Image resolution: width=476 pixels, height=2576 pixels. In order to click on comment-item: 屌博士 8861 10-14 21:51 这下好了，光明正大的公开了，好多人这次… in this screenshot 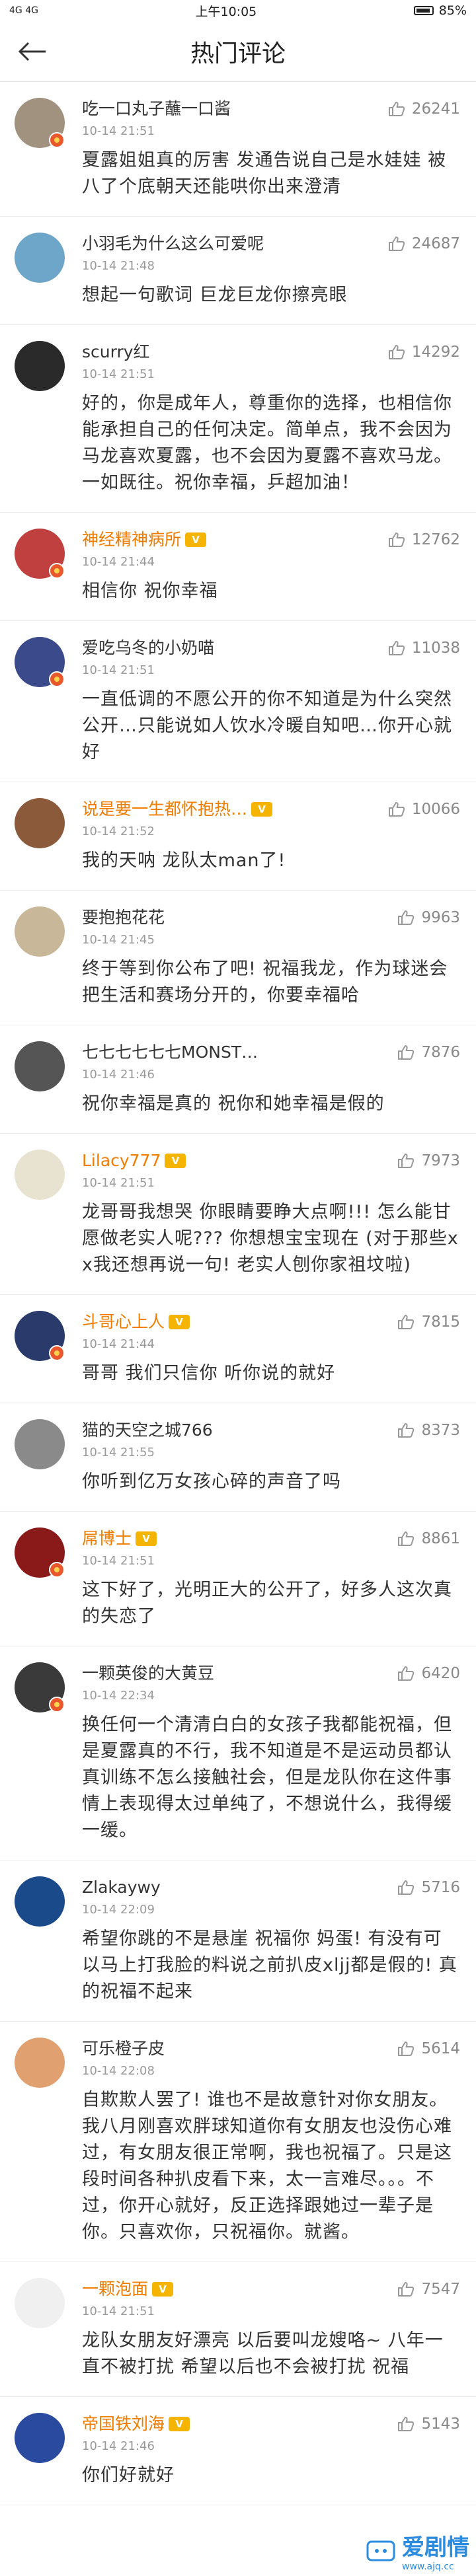, I will do `click(238, 1579)`.